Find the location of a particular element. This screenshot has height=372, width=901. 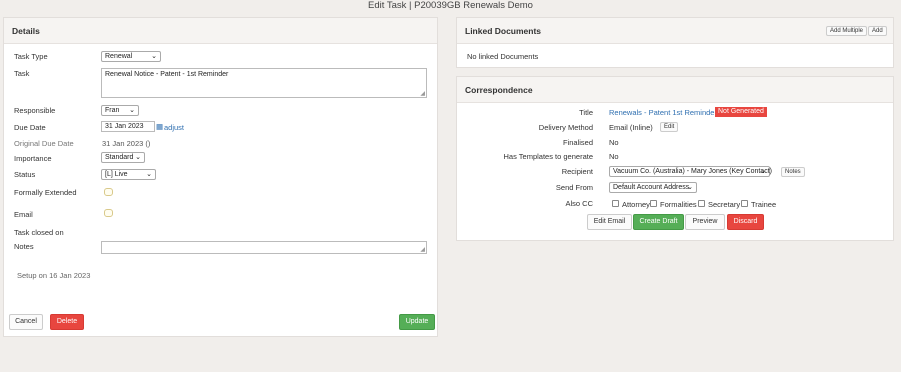

edit-delivery-button: Edit is located at coordinates (669, 127).